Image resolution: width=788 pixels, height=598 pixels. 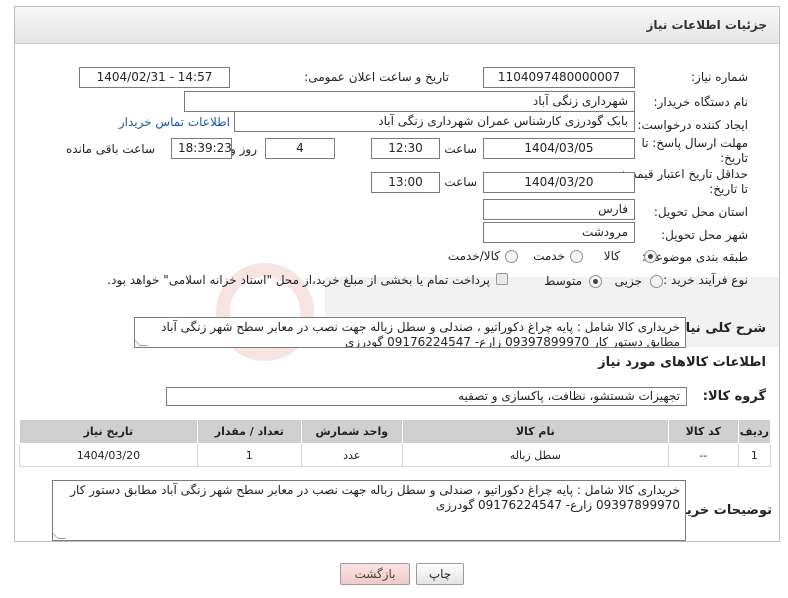 I want to click on announce-datetime-label: تاریخ و ساعت اعلان عمومی:, so click(x=376, y=77).